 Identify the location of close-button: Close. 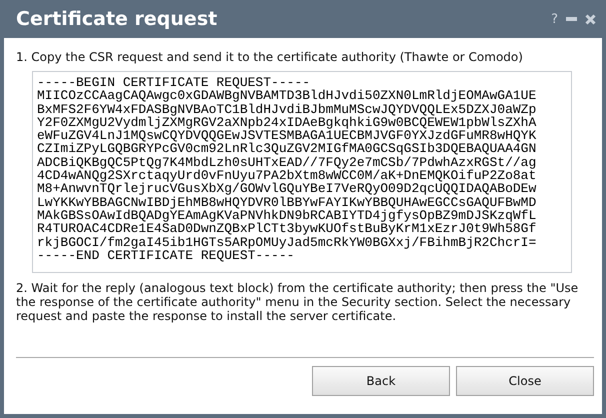
(525, 381).